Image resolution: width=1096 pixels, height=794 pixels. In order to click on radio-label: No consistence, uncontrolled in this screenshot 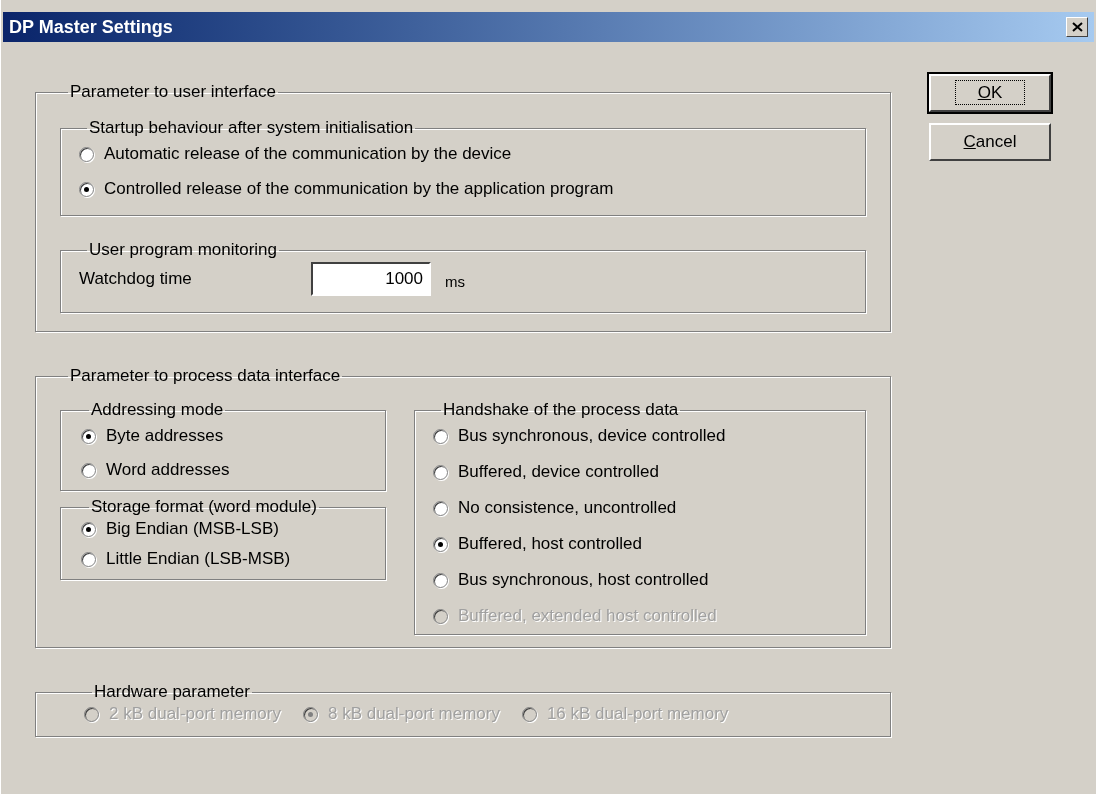, I will do `click(567, 508)`.